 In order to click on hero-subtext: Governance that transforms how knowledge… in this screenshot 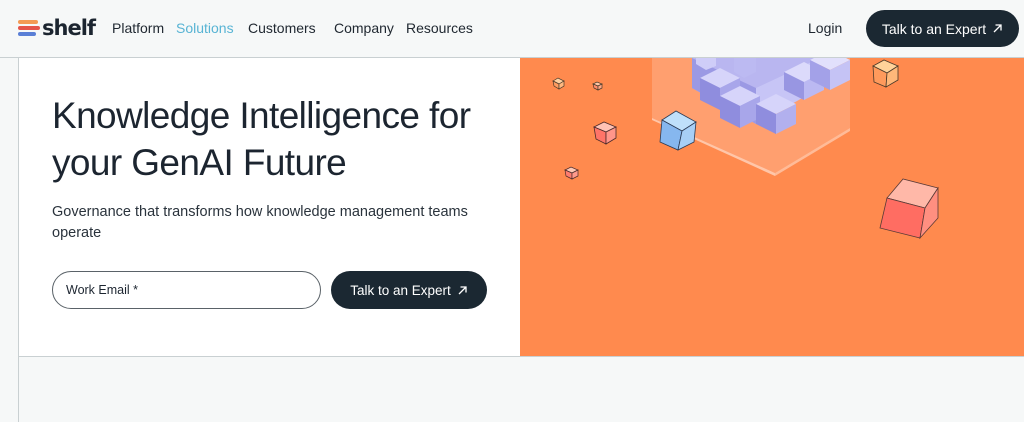, I will do `click(260, 222)`.